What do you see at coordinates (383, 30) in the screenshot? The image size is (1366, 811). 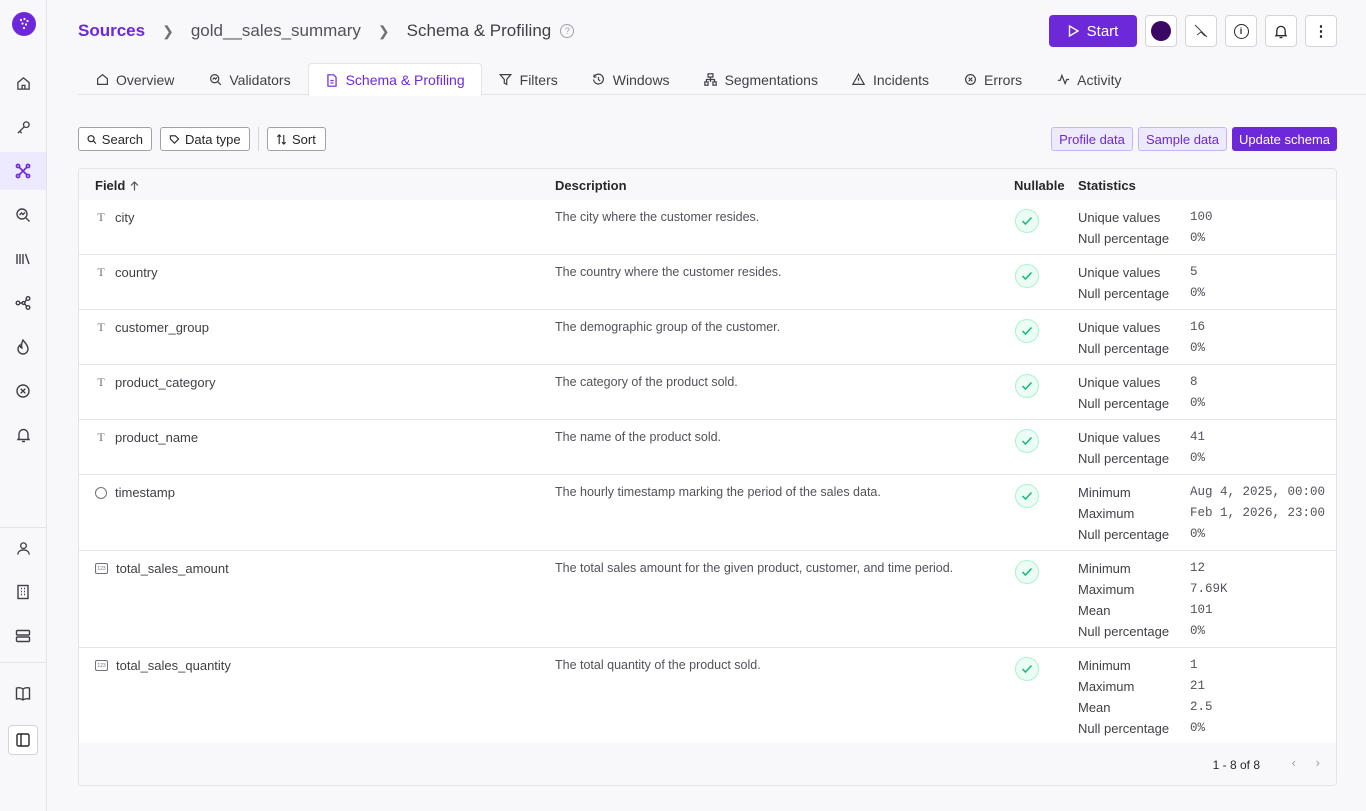 I see `chevron-right-icon: ❯` at bounding box center [383, 30].